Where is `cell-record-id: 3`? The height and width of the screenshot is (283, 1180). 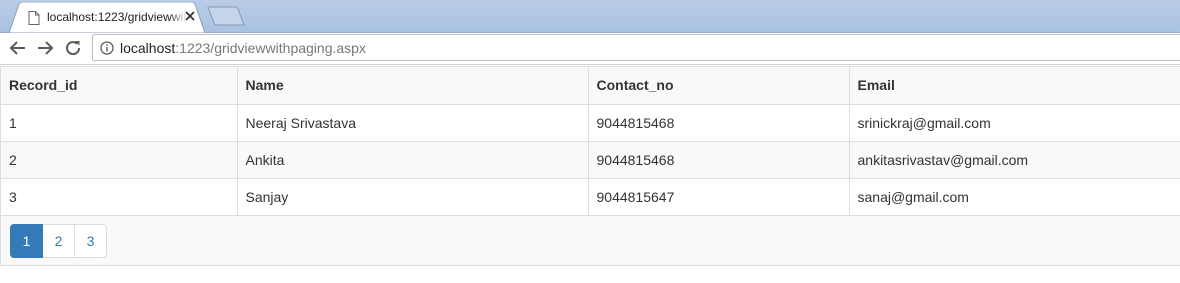 cell-record-id: 3 is located at coordinates (119, 196).